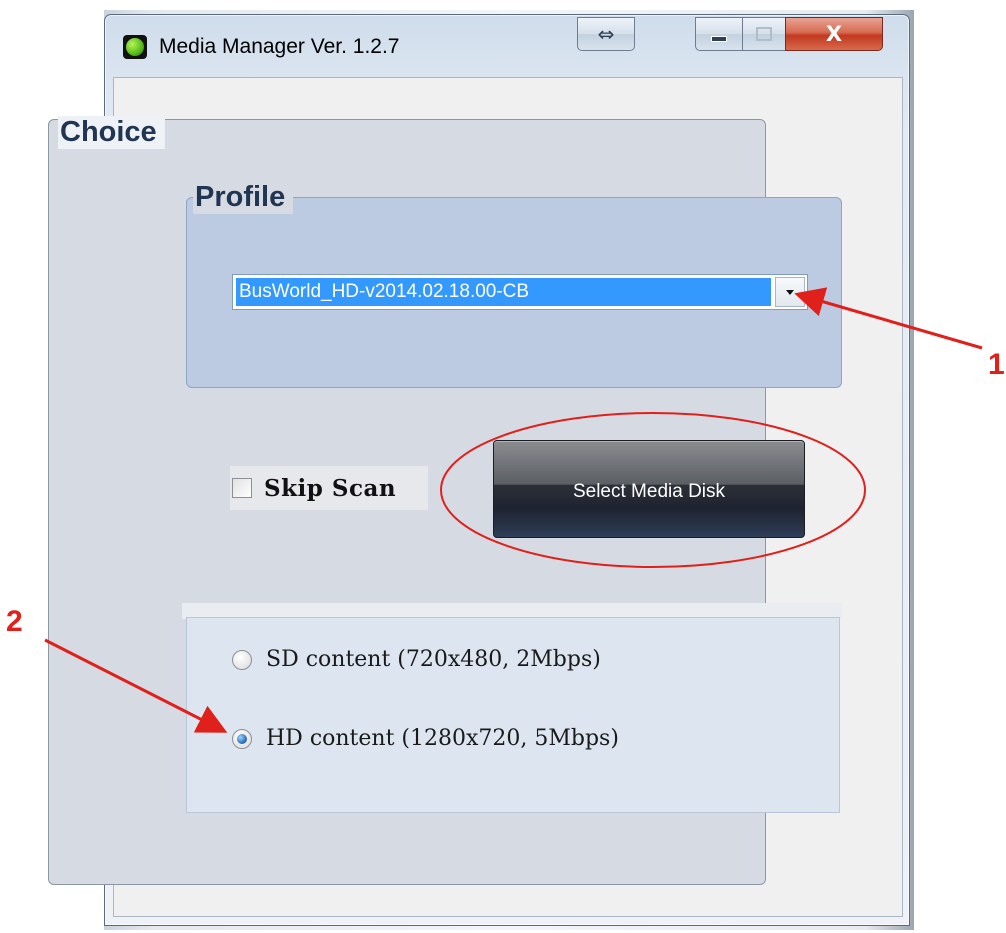 Image resolution: width=1006 pixels, height=933 pixels. What do you see at coordinates (507, 47) in the screenshot?
I see `title-bar: Media Manager Ver. 1.2.7 ⇔ X` at bounding box center [507, 47].